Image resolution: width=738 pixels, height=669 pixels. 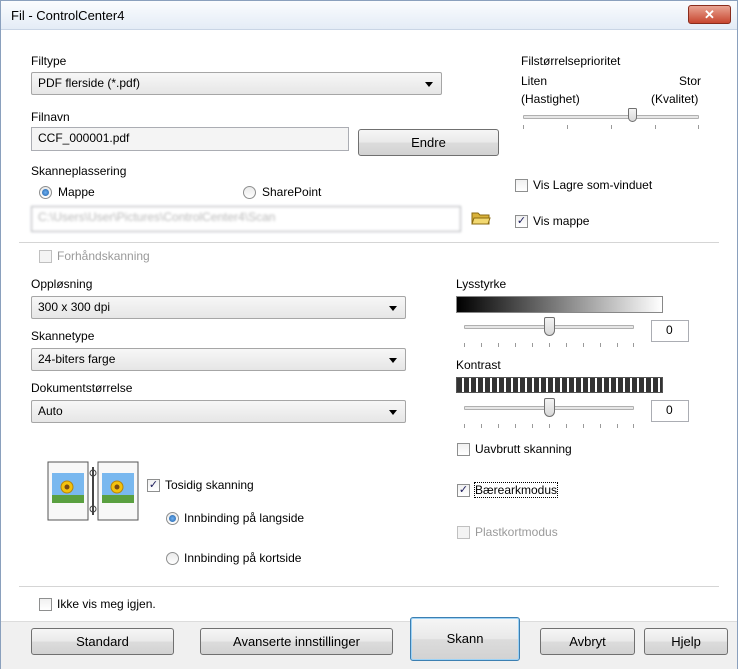 What do you see at coordinates (611, 127) in the screenshot?
I see `file-size-slider-ticks` at bounding box center [611, 127].